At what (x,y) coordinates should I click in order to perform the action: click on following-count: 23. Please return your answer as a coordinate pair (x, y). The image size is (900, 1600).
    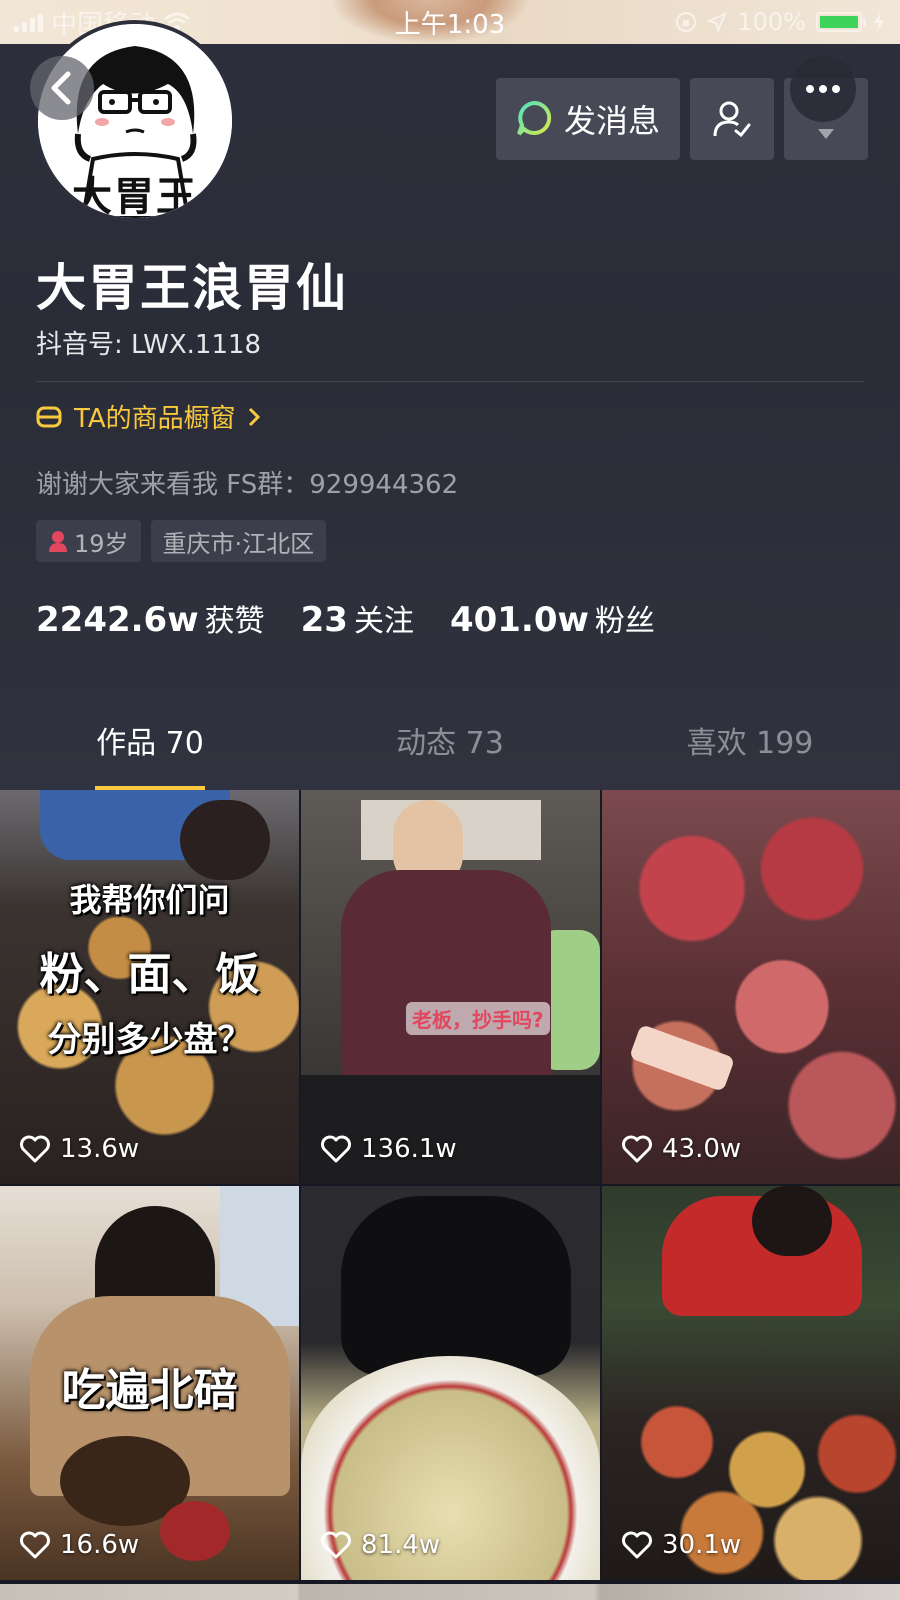
    Looking at the image, I should click on (324, 620).